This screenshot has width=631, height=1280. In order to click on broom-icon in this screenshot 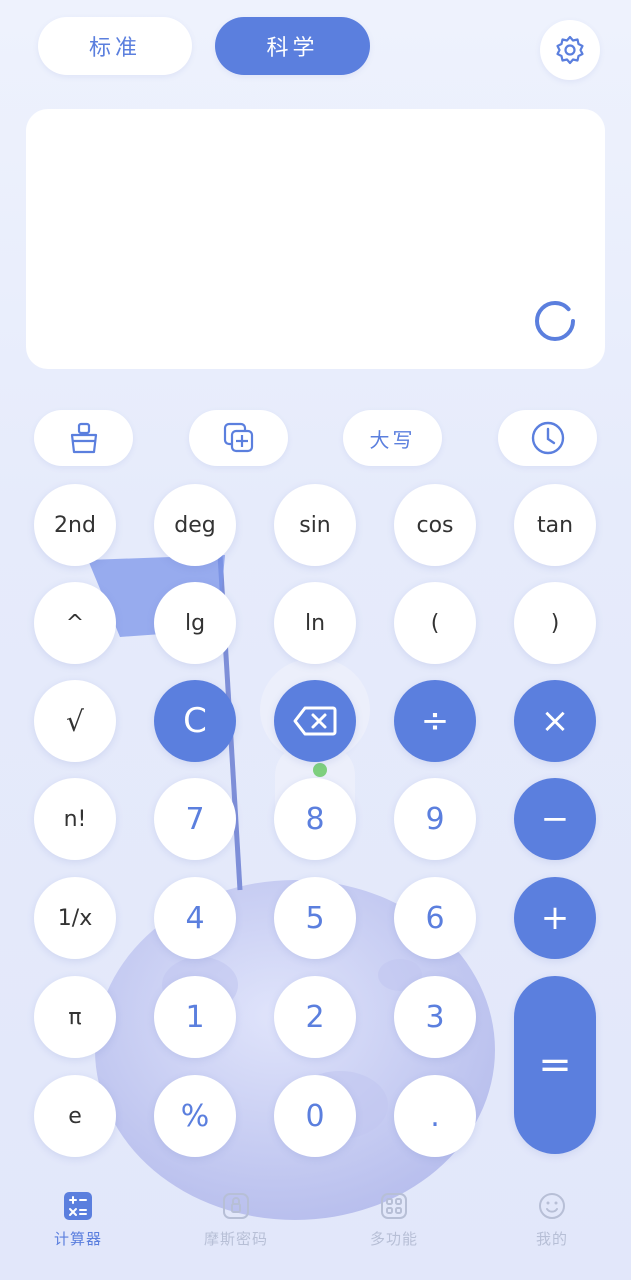, I will do `click(83, 438)`.